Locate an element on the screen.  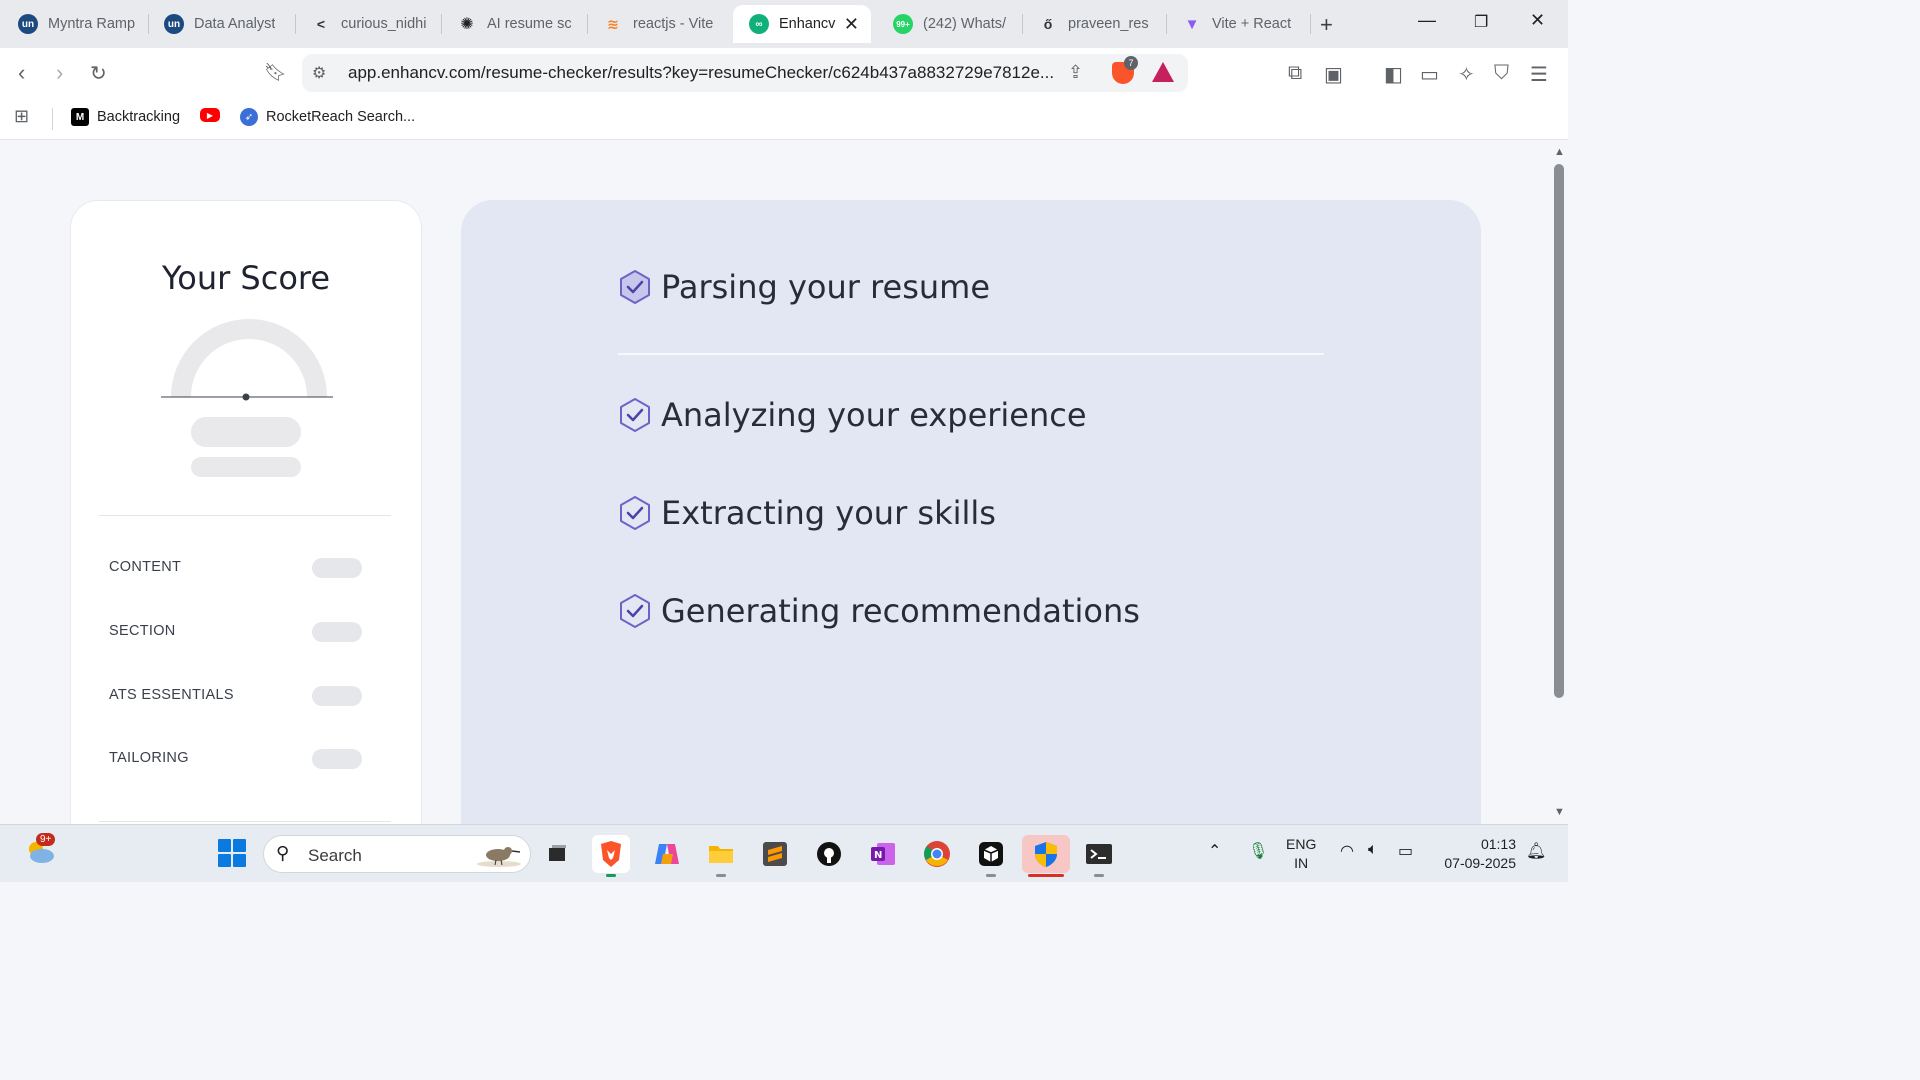
stackoverflow-icon: ≋ is located at coordinates (613, 23).